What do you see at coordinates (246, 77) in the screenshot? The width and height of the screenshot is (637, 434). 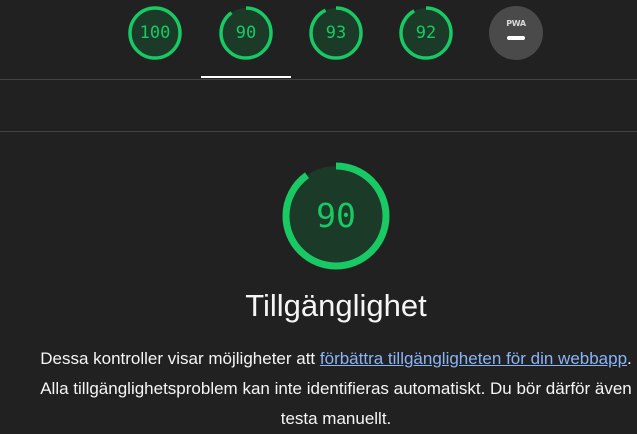 I see `active-tab-indicator` at bounding box center [246, 77].